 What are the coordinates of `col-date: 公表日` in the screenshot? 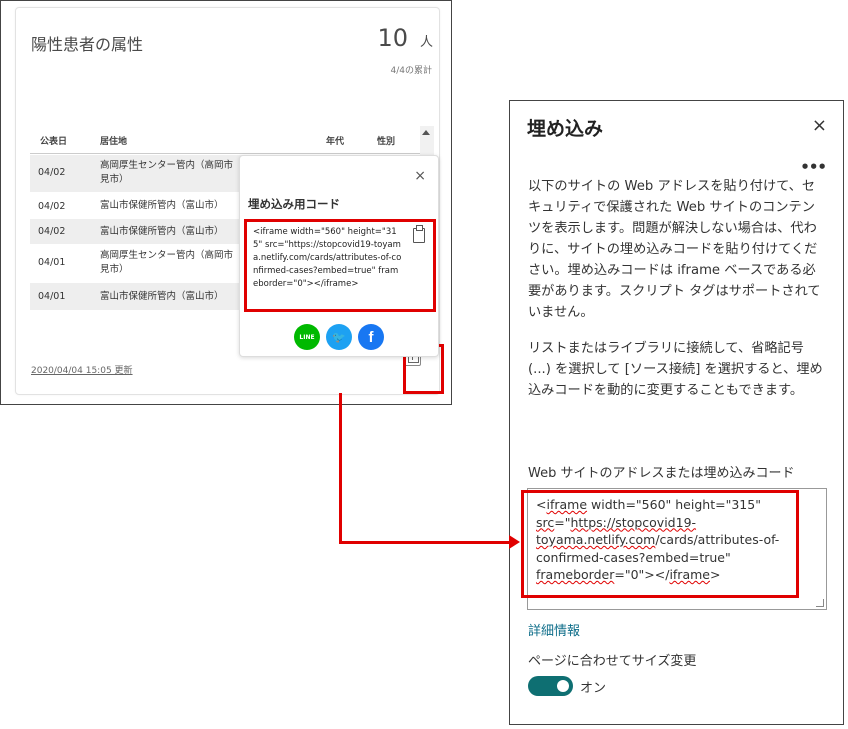 It's located at (53, 140).